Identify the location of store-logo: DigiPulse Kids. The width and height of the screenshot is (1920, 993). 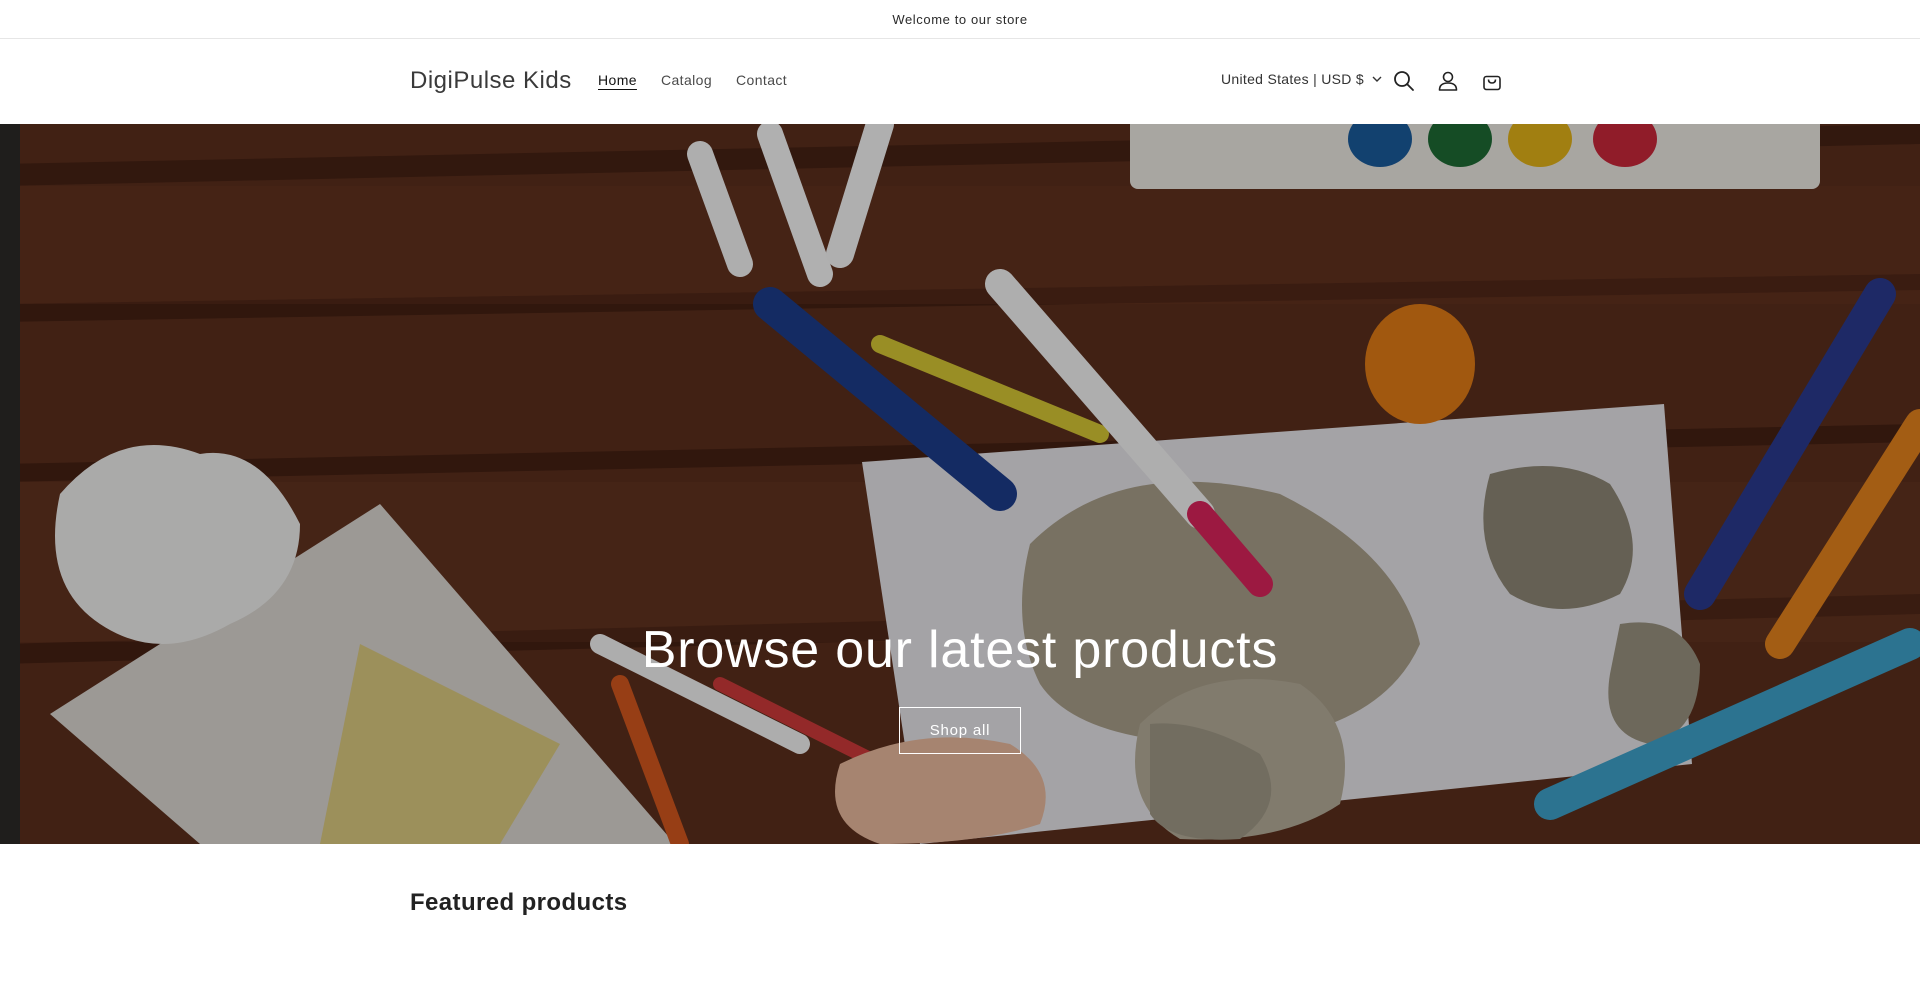
(491, 81).